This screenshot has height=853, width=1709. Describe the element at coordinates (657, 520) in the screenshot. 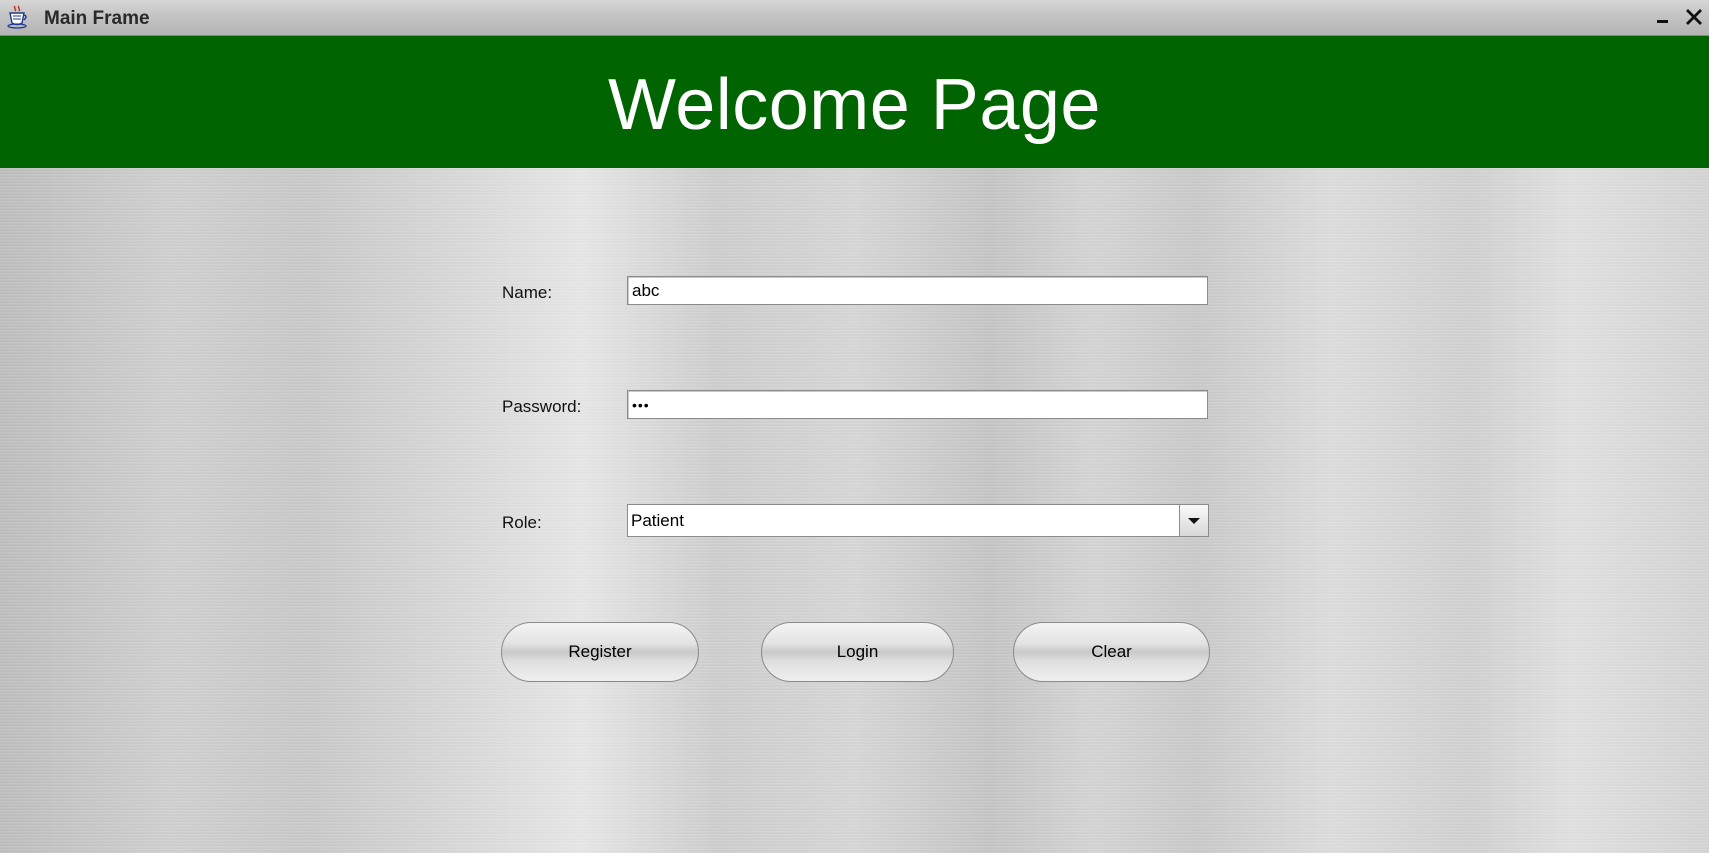

I see `role-dropdown-value: Patient` at that location.